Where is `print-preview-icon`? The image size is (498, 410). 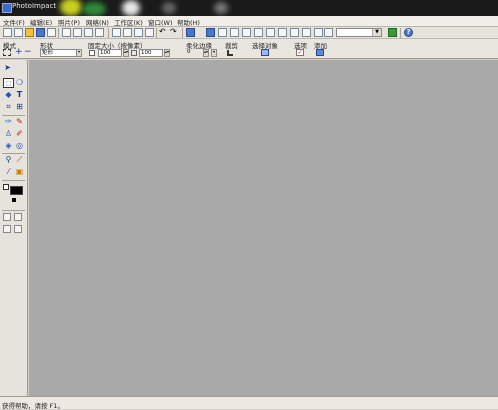
print-preview-icon is located at coordinates (77, 32).